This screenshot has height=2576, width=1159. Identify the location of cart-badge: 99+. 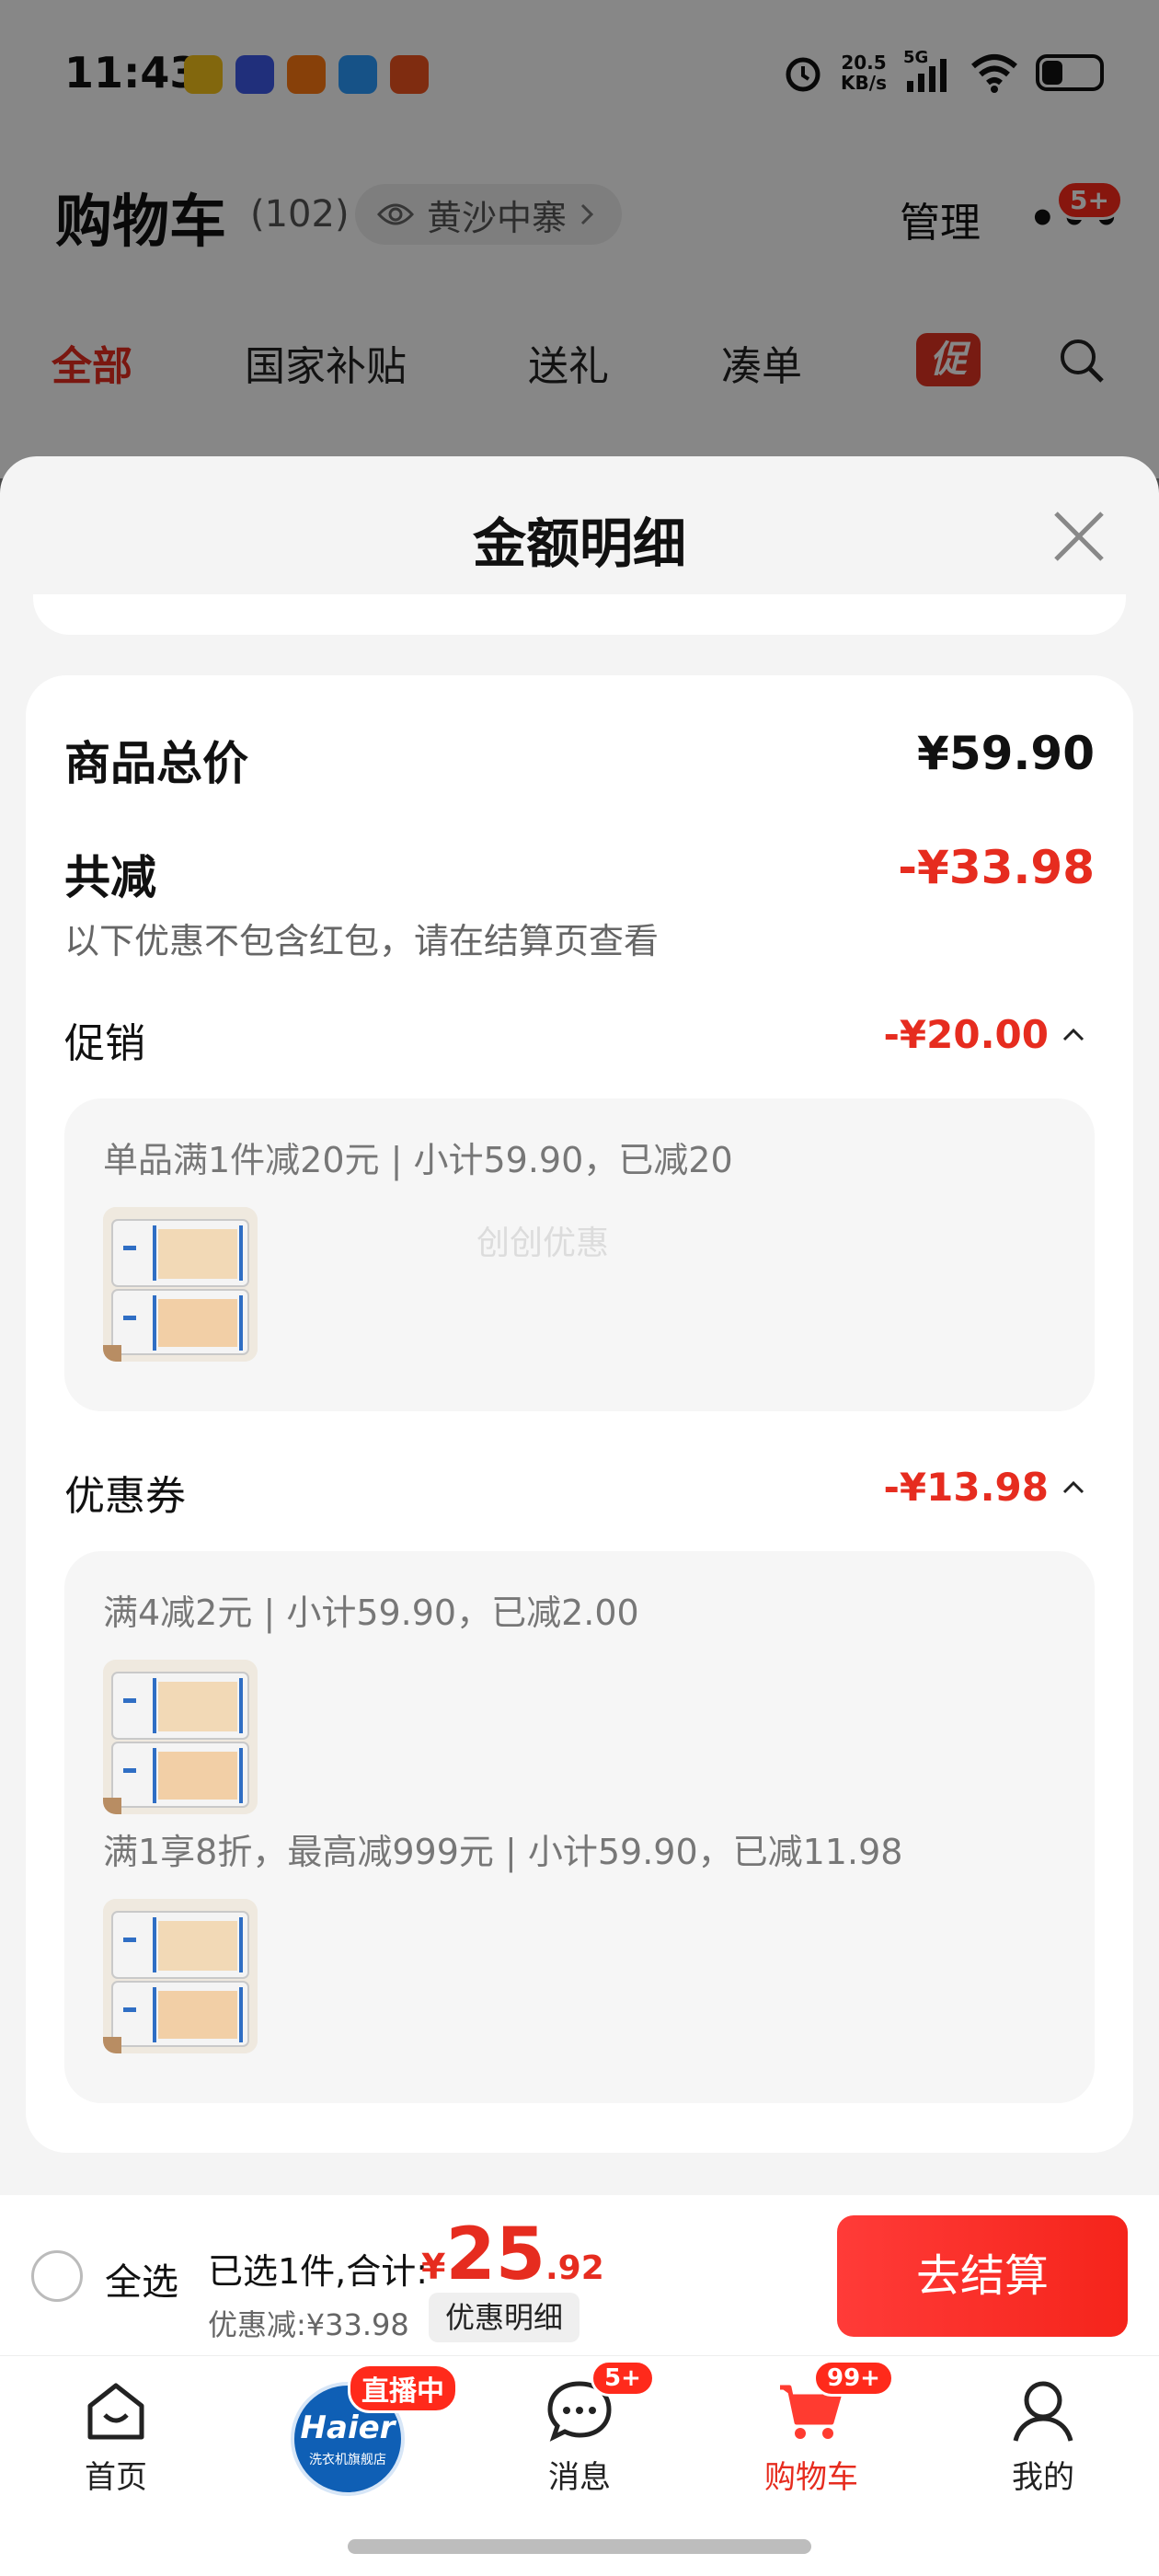
(853, 2378).